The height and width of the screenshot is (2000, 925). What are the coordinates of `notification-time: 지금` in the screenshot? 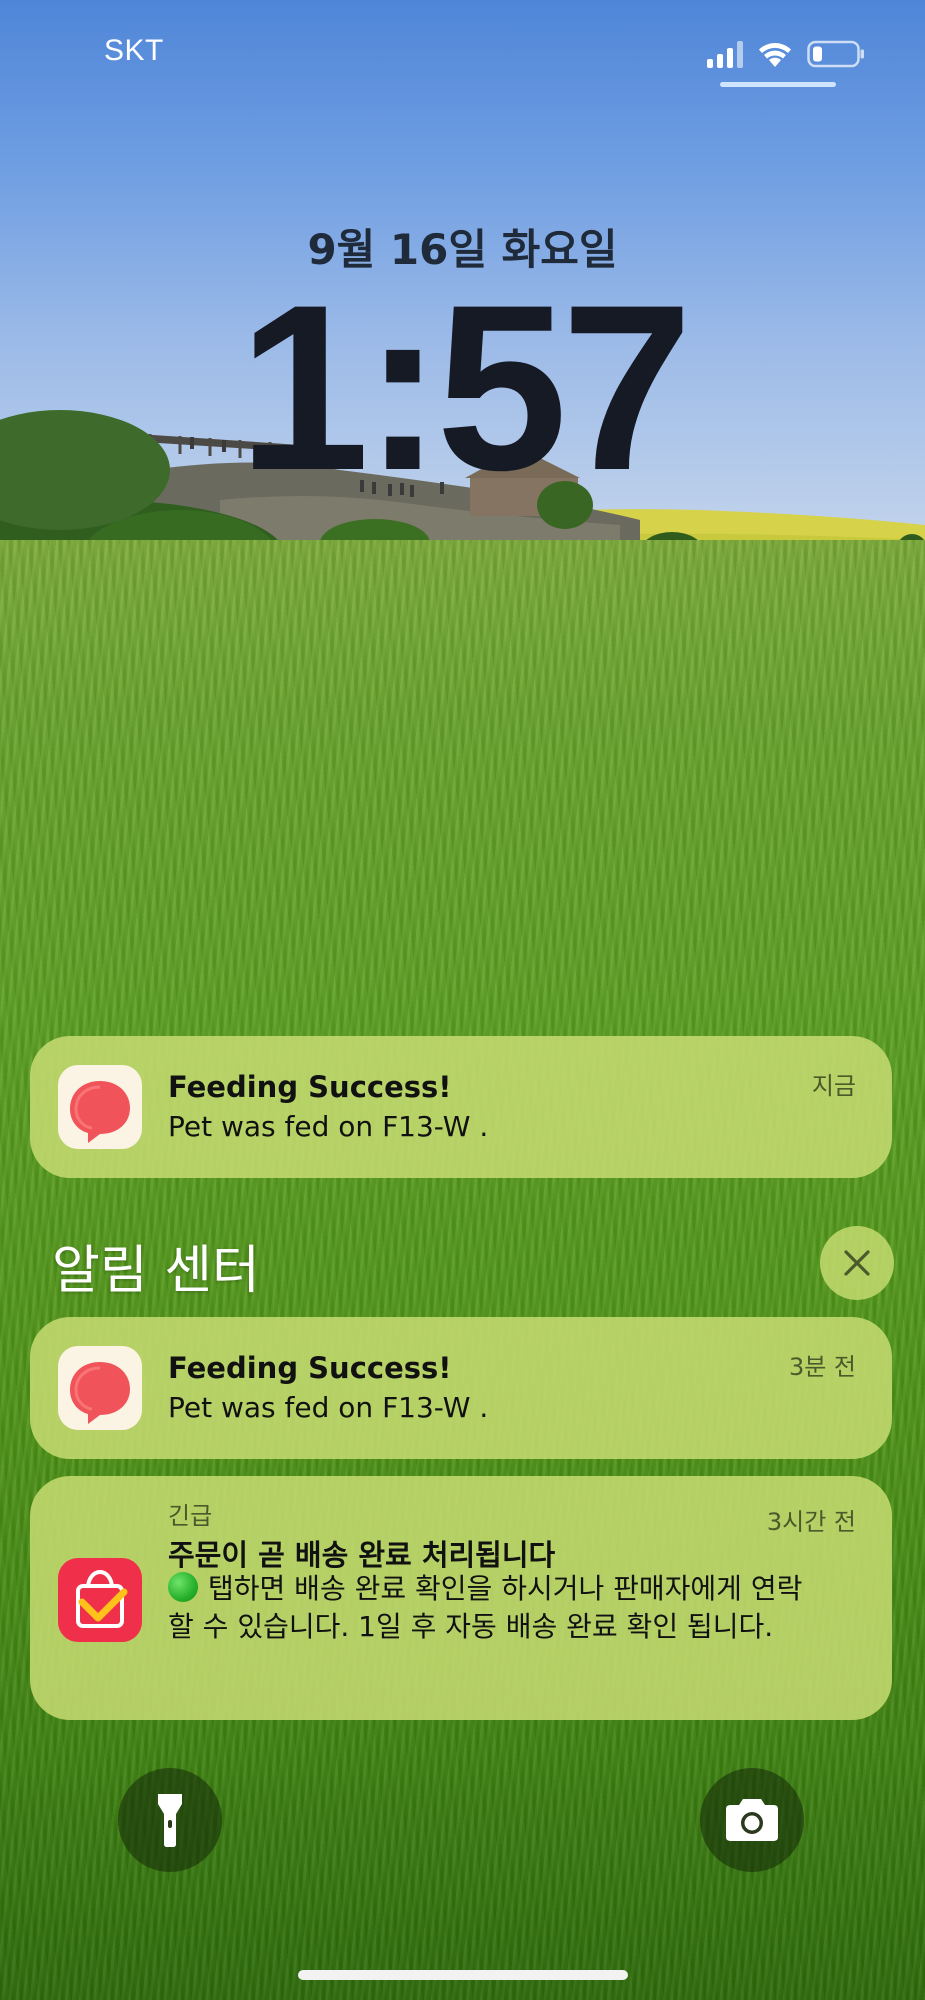 It's located at (833, 1086).